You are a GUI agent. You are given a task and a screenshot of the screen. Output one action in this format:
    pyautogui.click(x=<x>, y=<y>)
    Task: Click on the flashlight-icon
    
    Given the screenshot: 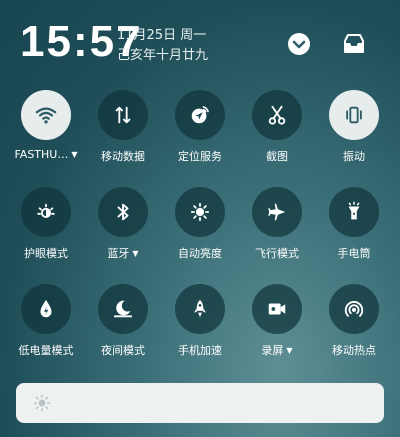 What is the action you would take?
    pyautogui.click(x=354, y=210)
    